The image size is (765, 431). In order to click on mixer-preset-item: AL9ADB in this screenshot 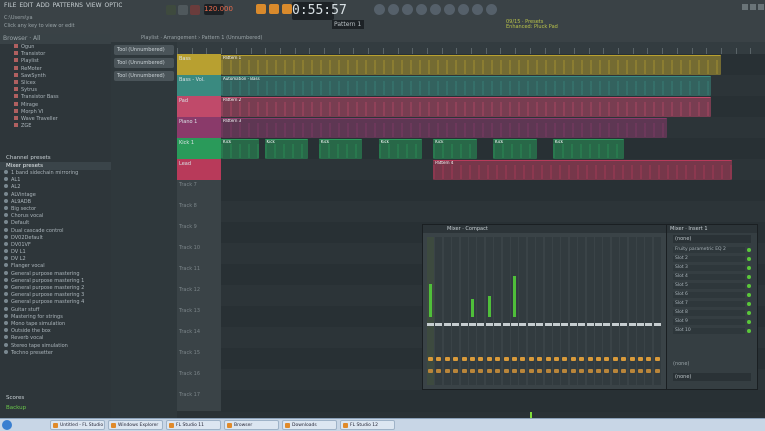, I will do `click(57, 202)`.